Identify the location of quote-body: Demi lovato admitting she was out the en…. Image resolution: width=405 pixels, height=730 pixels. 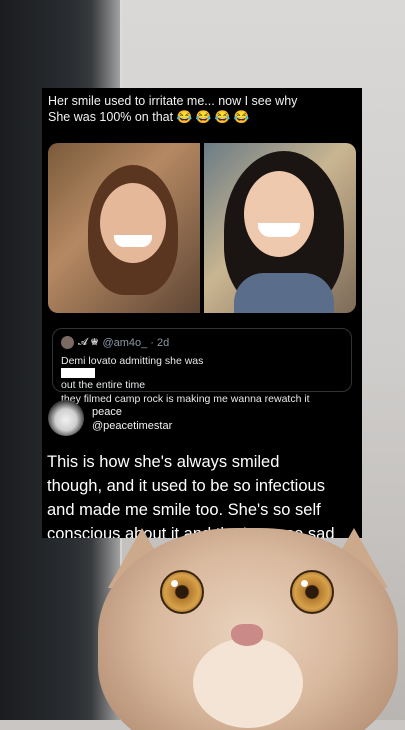
(203, 380).